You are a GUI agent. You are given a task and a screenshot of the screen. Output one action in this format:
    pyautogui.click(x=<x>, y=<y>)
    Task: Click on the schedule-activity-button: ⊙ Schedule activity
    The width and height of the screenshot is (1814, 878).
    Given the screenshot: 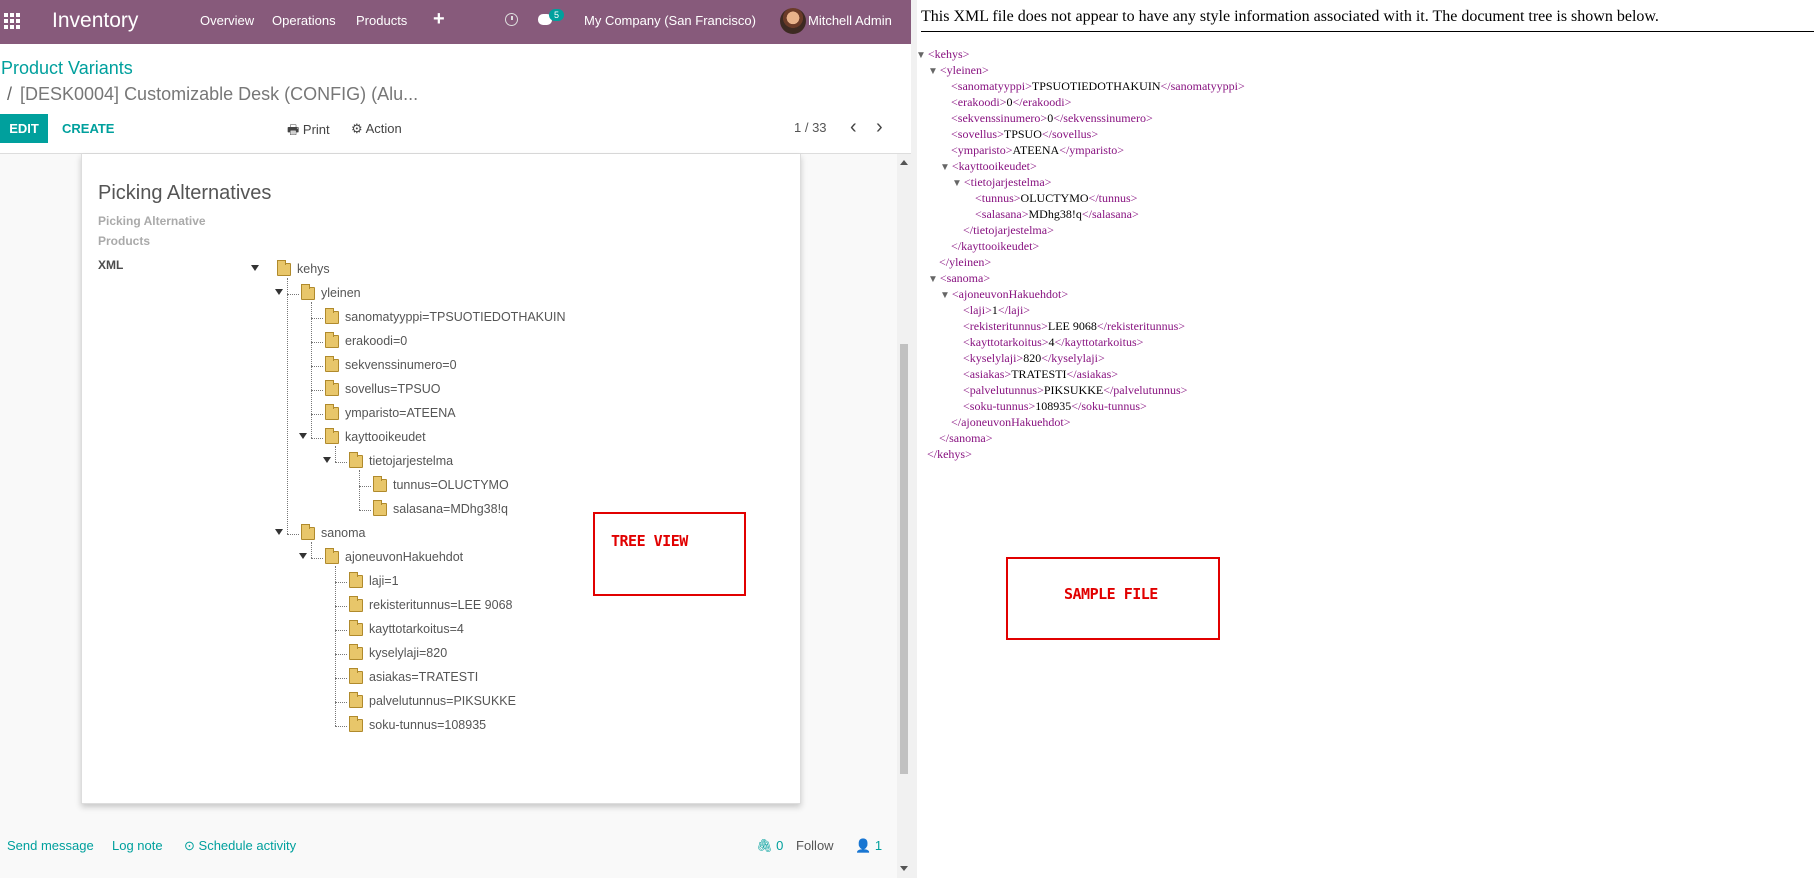 What is the action you would take?
    pyautogui.click(x=240, y=846)
    